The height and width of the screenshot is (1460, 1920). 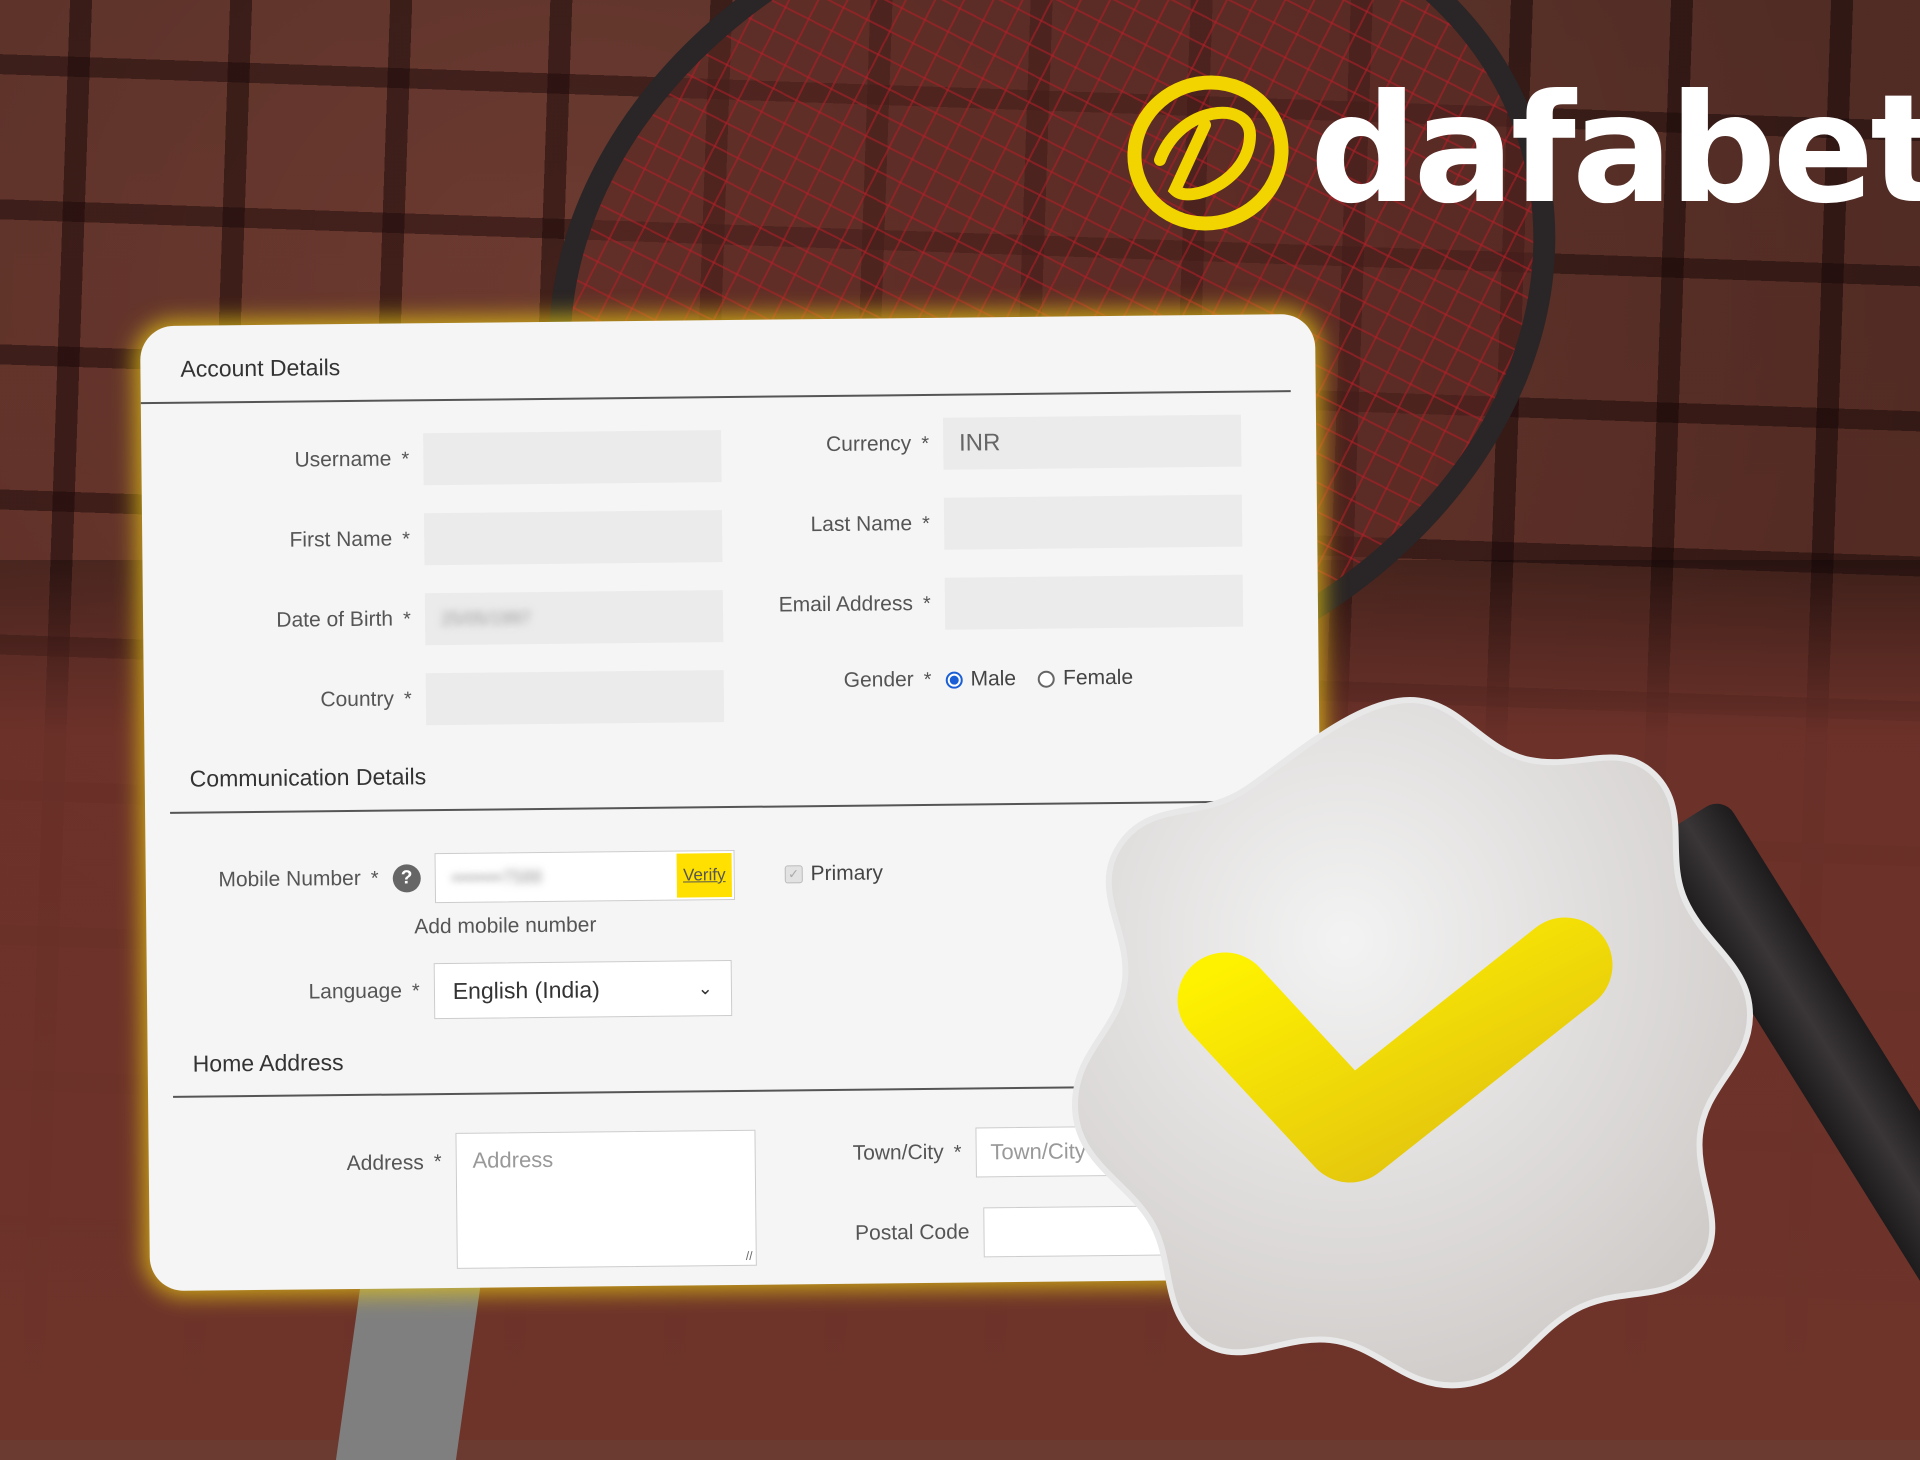 What do you see at coordinates (868, 444) in the screenshot?
I see `currency-label: Currency` at bounding box center [868, 444].